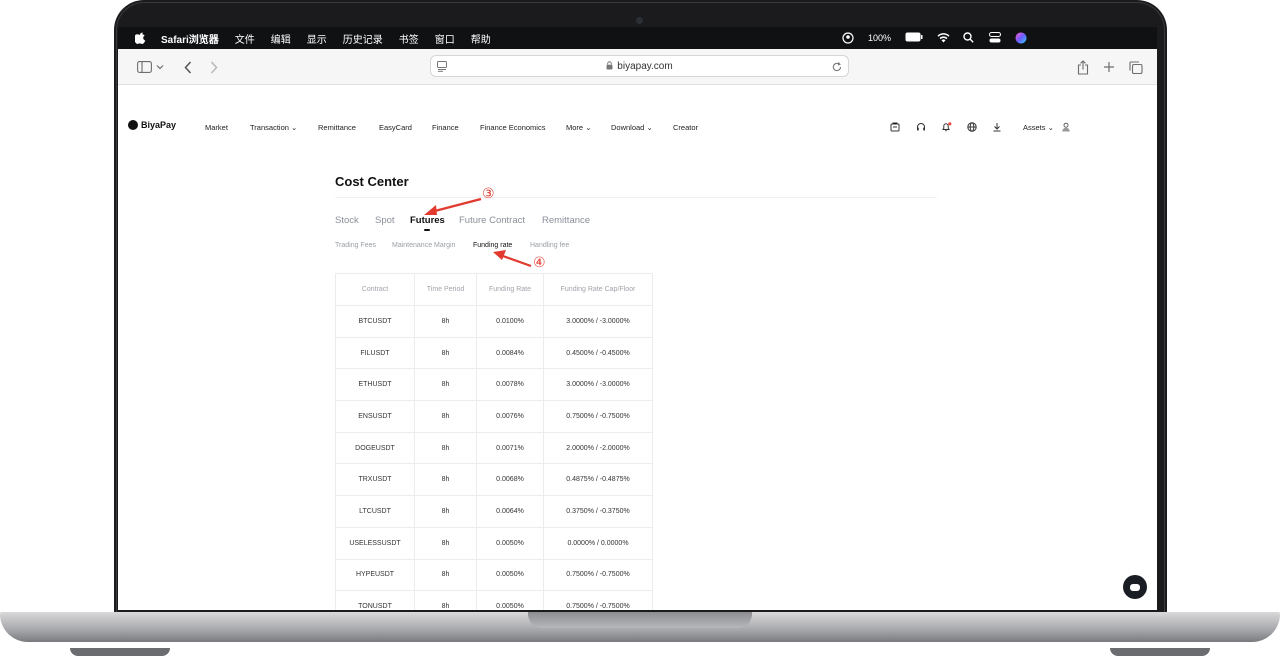  Describe the element at coordinates (488, 194) in the screenshot. I see `annotation-step-3: ③` at that location.